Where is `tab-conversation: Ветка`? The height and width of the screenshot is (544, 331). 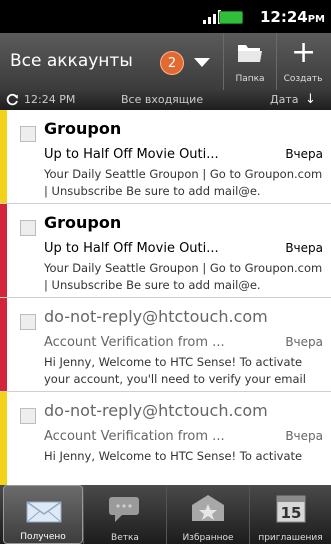
tab-conversation: Ветка is located at coordinates (124, 514).